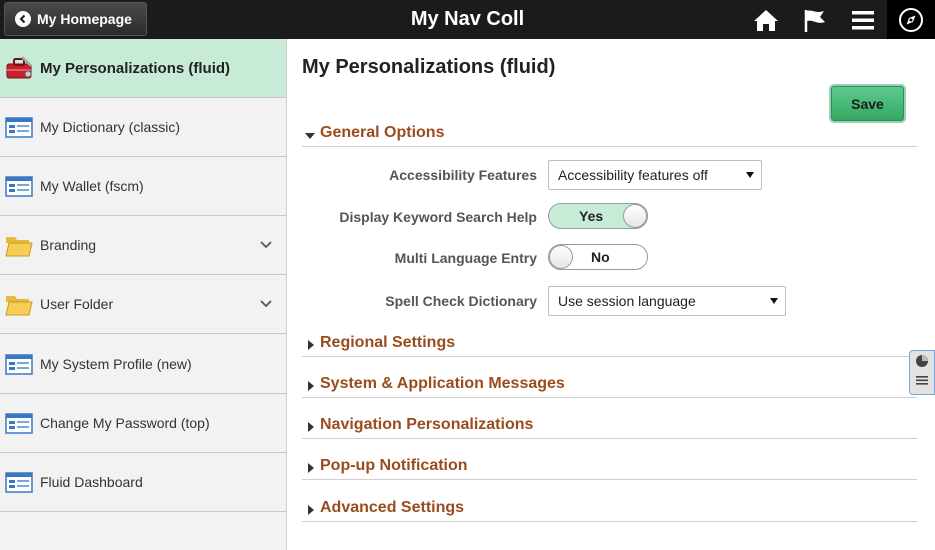  I want to click on section-navigation-personalizations: Navigation Personalizations, so click(609, 427).